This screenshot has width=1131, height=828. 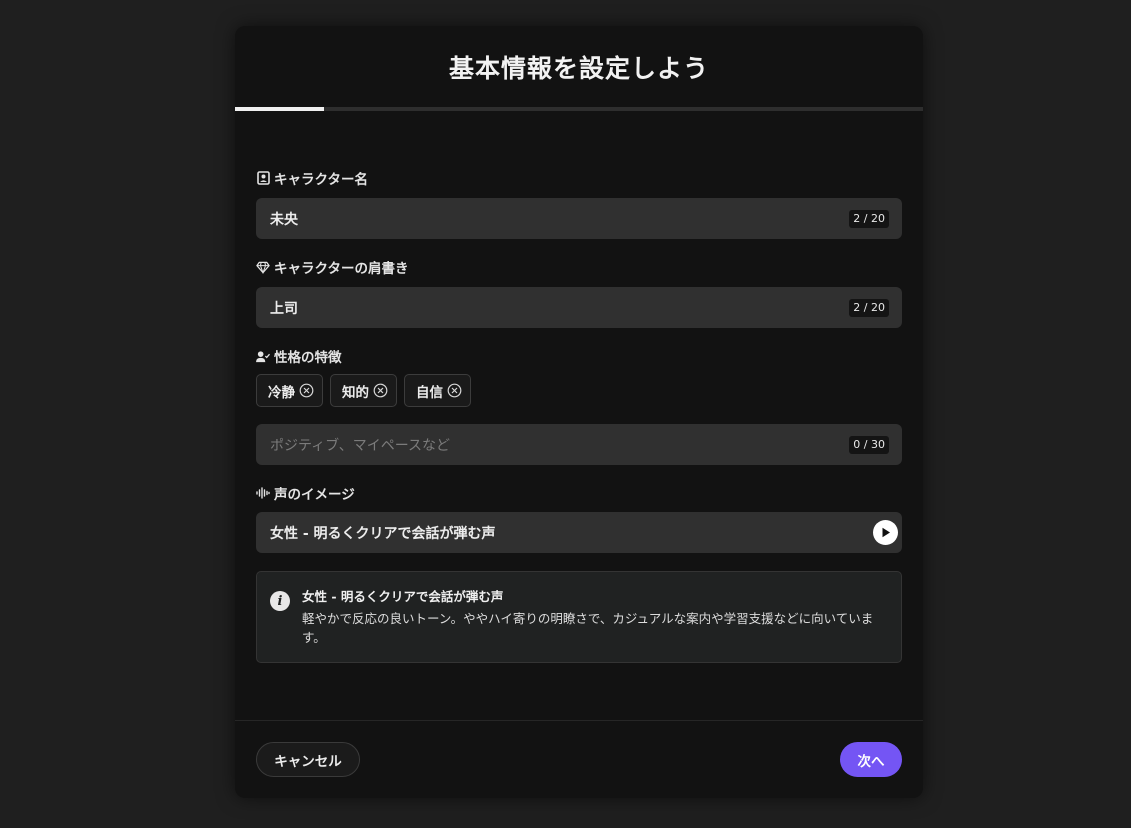 I want to click on character-title-input: 上司 2 / 20, so click(x=579, y=307).